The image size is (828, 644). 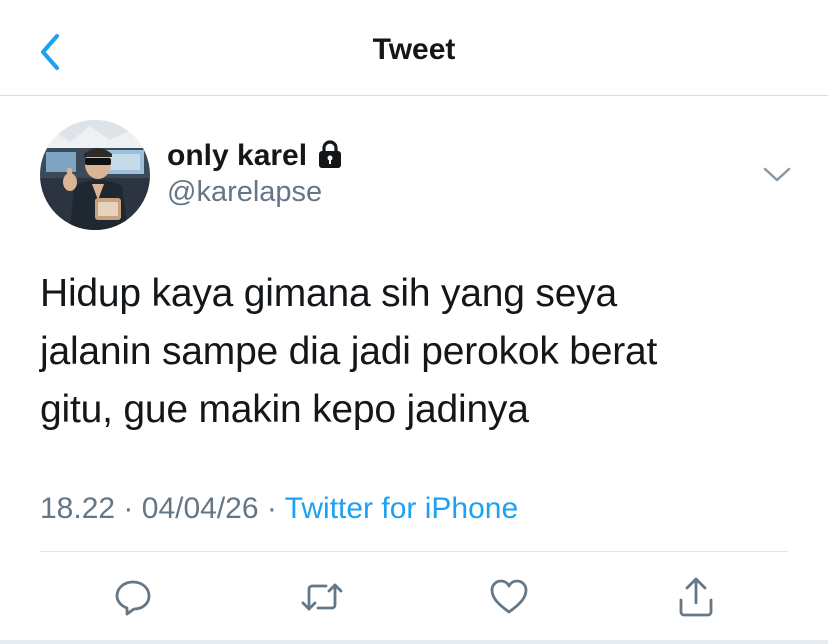 What do you see at coordinates (414, 597) in the screenshot?
I see `tweet-actions` at bounding box center [414, 597].